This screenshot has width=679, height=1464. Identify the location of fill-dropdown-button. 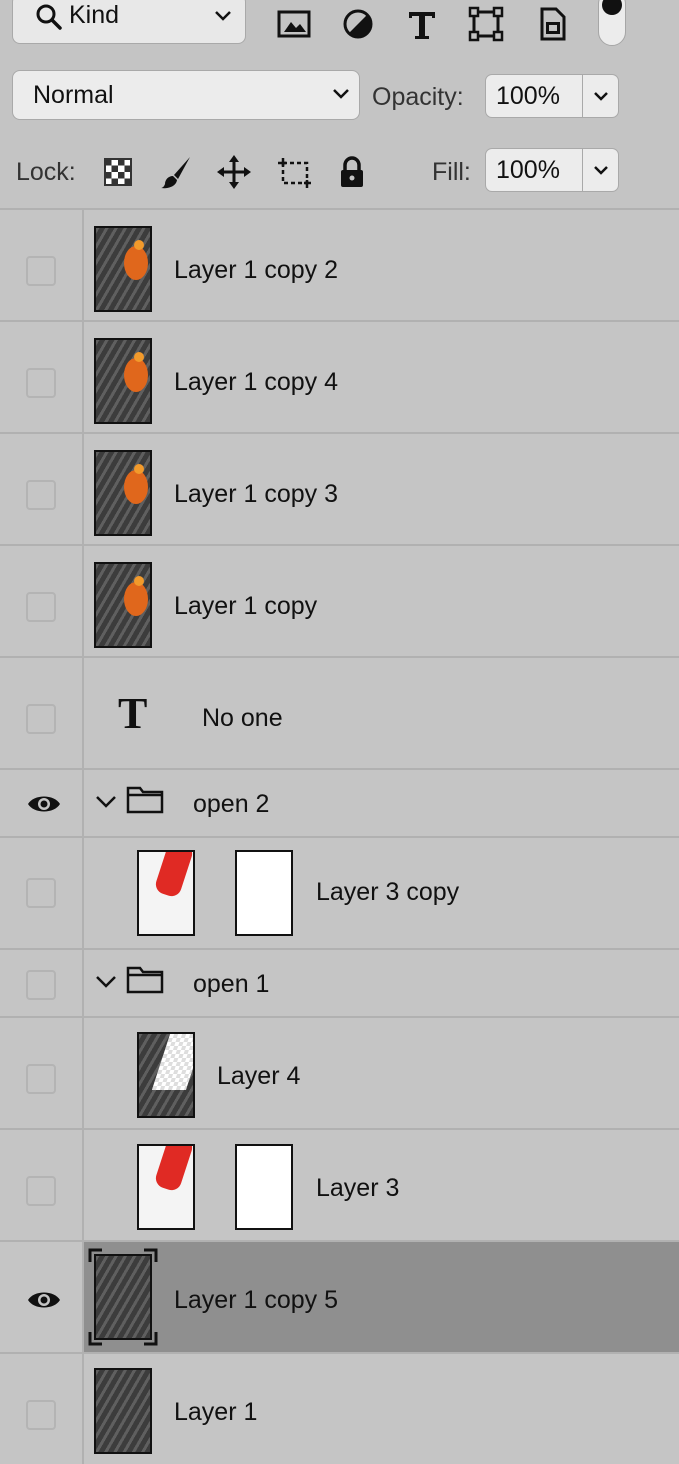
(601, 170).